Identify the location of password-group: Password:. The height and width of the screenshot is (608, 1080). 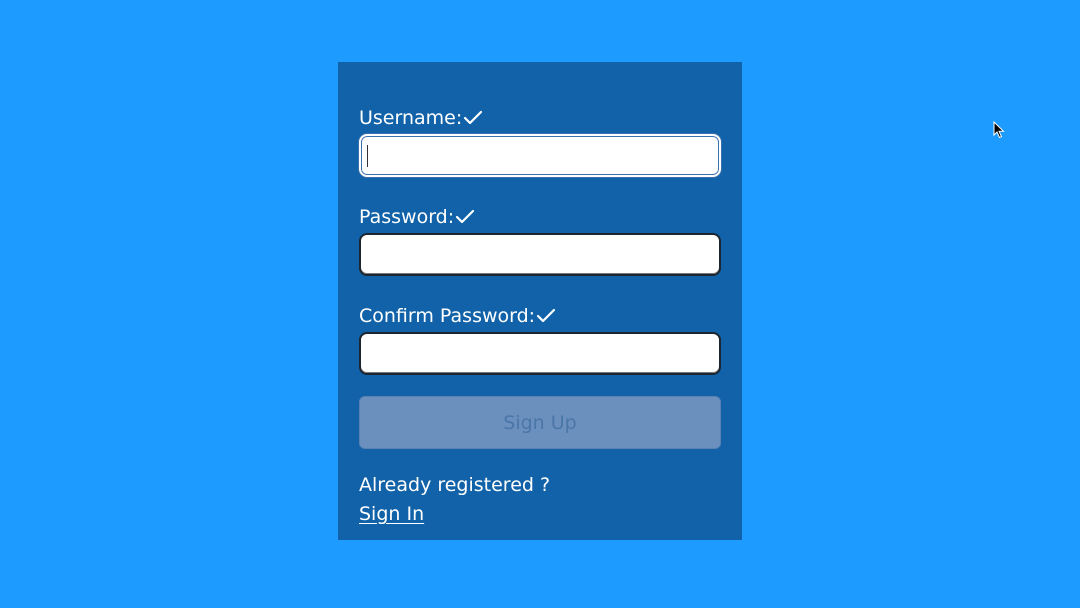
(540, 240).